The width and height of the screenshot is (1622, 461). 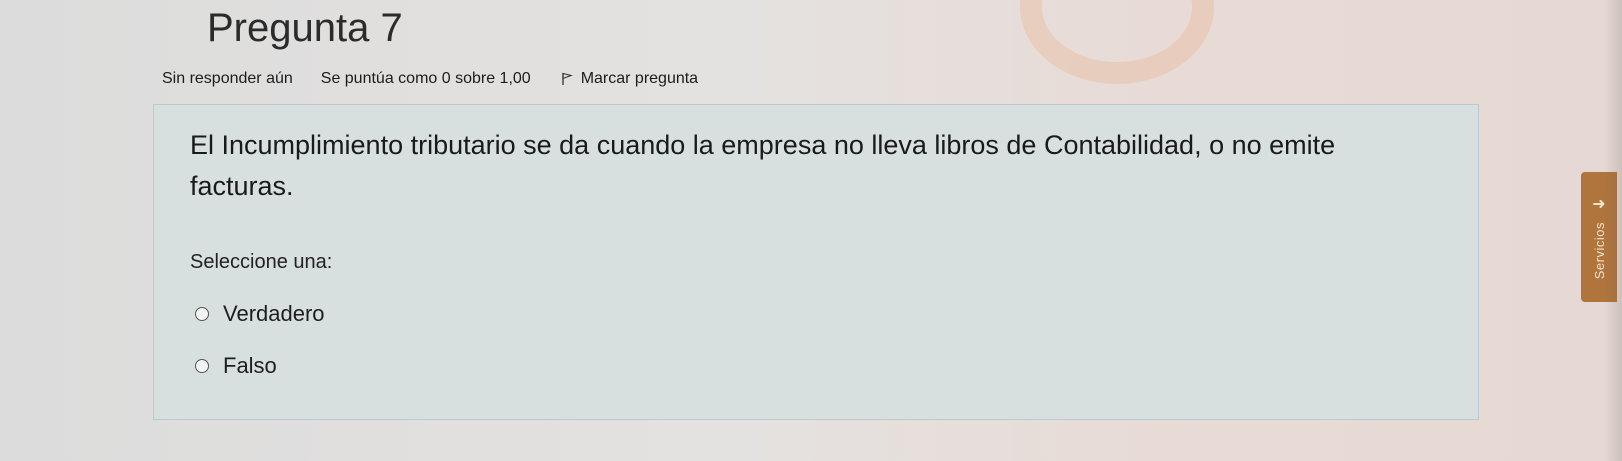 I want to click on flag-icon, so click(x=567, y=78).